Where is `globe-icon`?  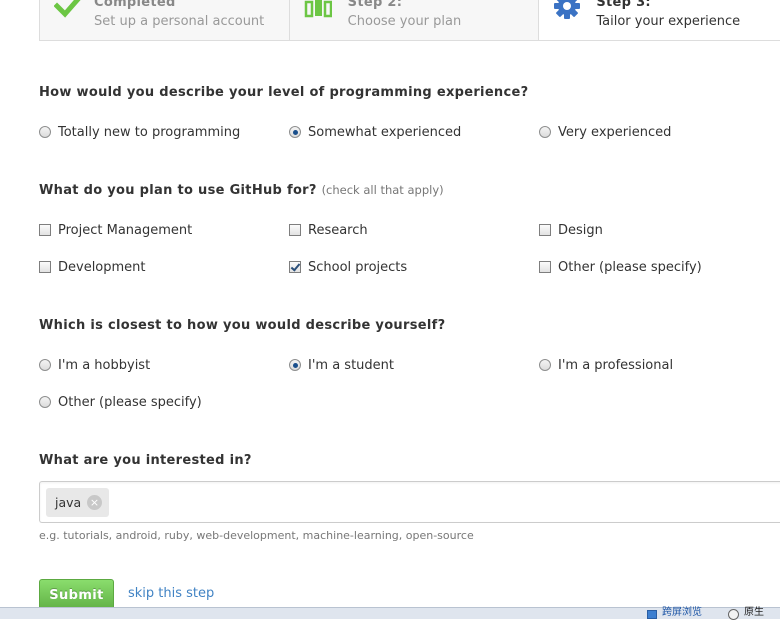 globe-icon is located at coordinates (733, 614).